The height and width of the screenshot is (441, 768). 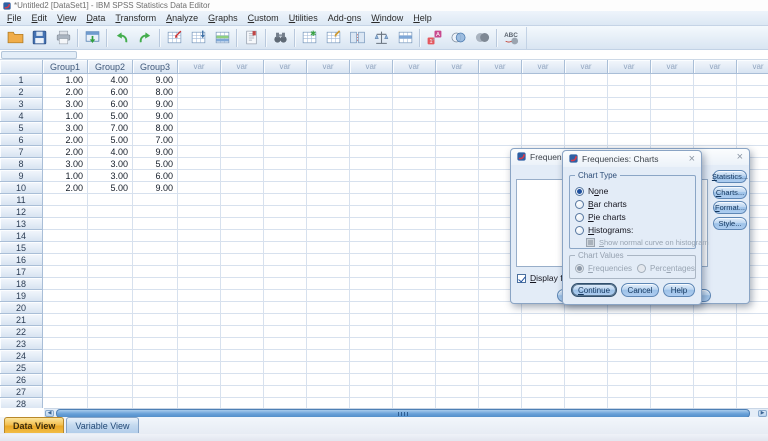 What do you see at coordinates (333, 37) in the screenshot?
I see `insert-variable-button` at bounding box center [333, 37].